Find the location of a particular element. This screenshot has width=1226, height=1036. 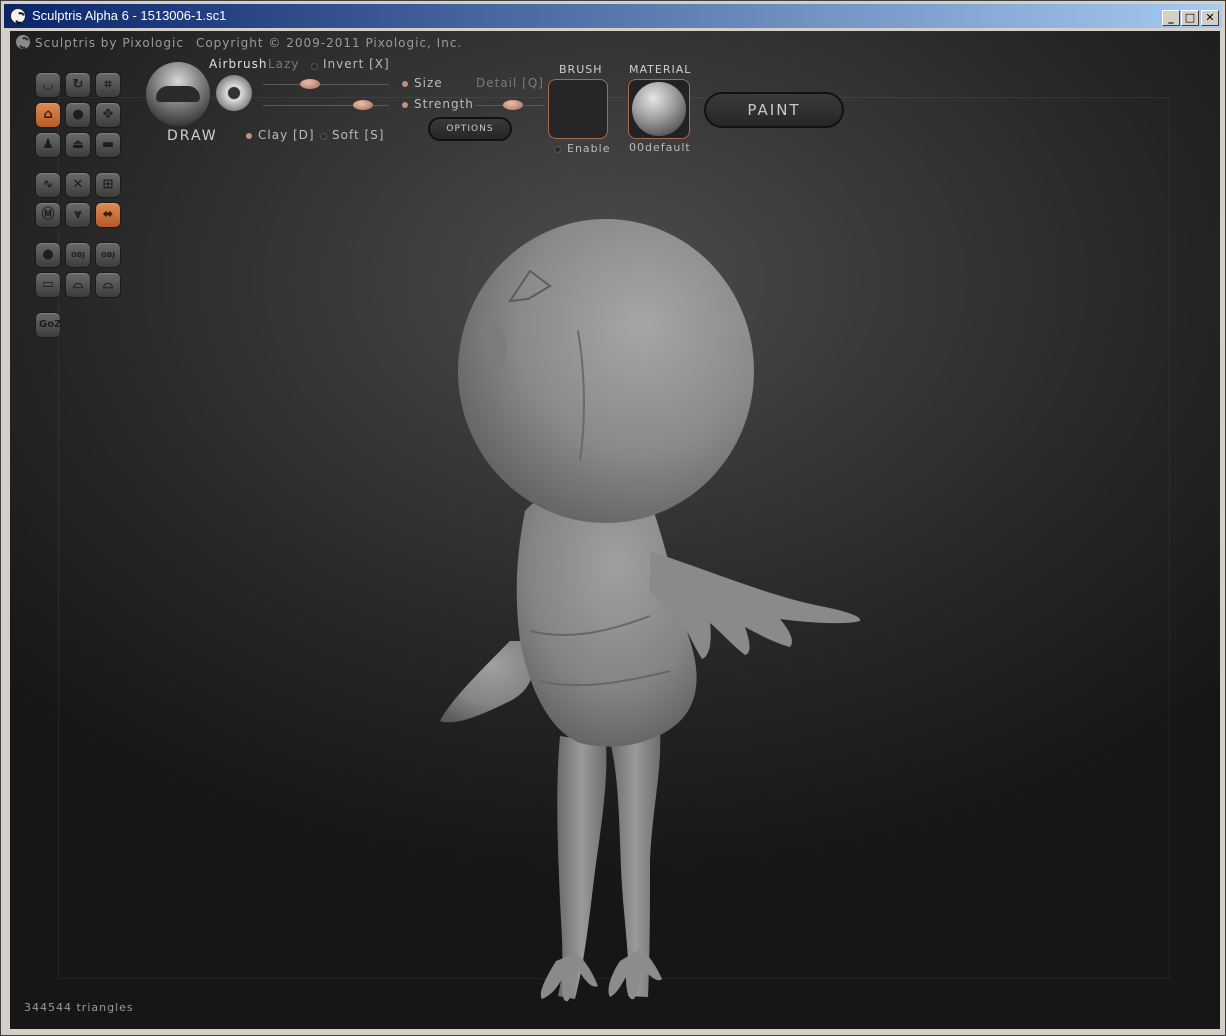

material-swatch is located at coordinates (659, 109).